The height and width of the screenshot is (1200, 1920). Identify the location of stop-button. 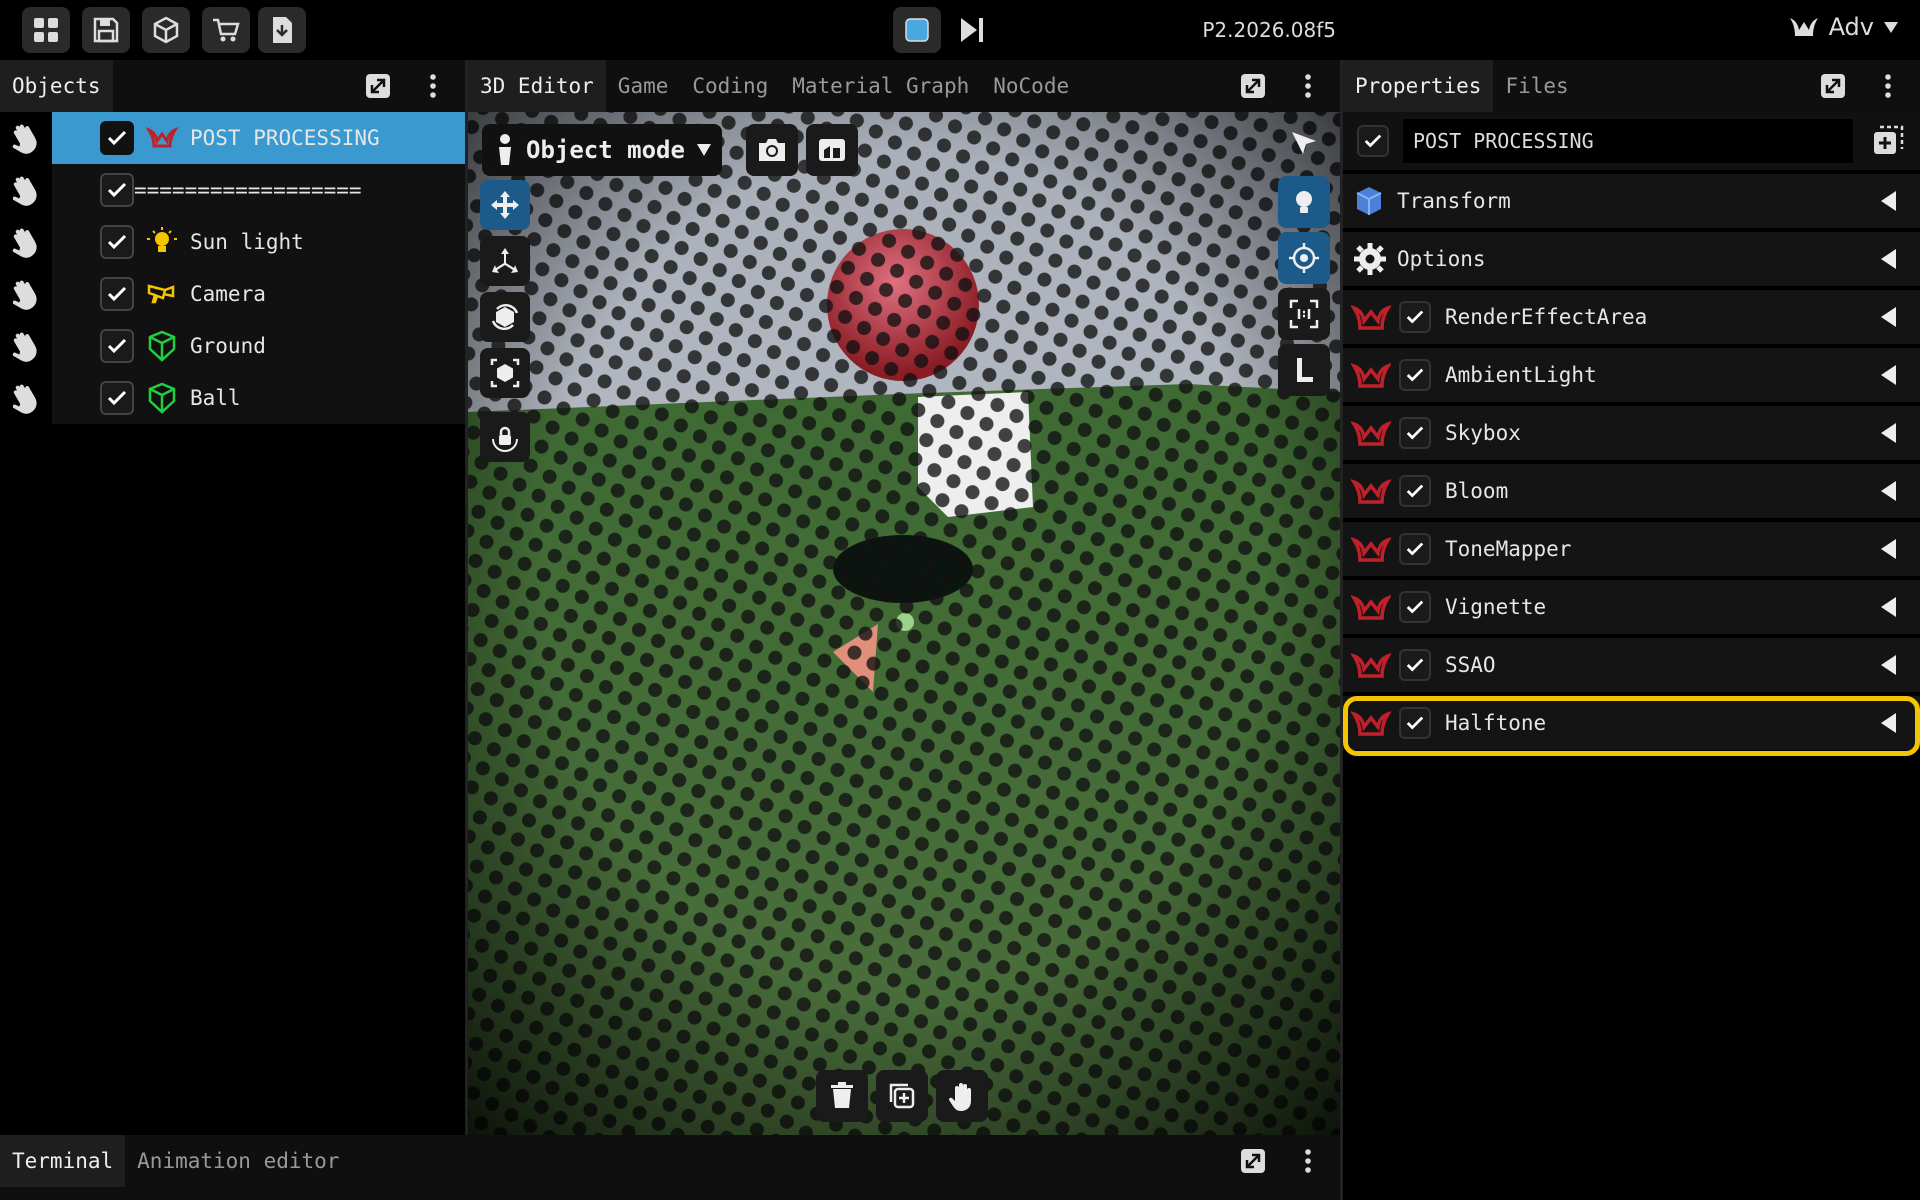
(917, 30).